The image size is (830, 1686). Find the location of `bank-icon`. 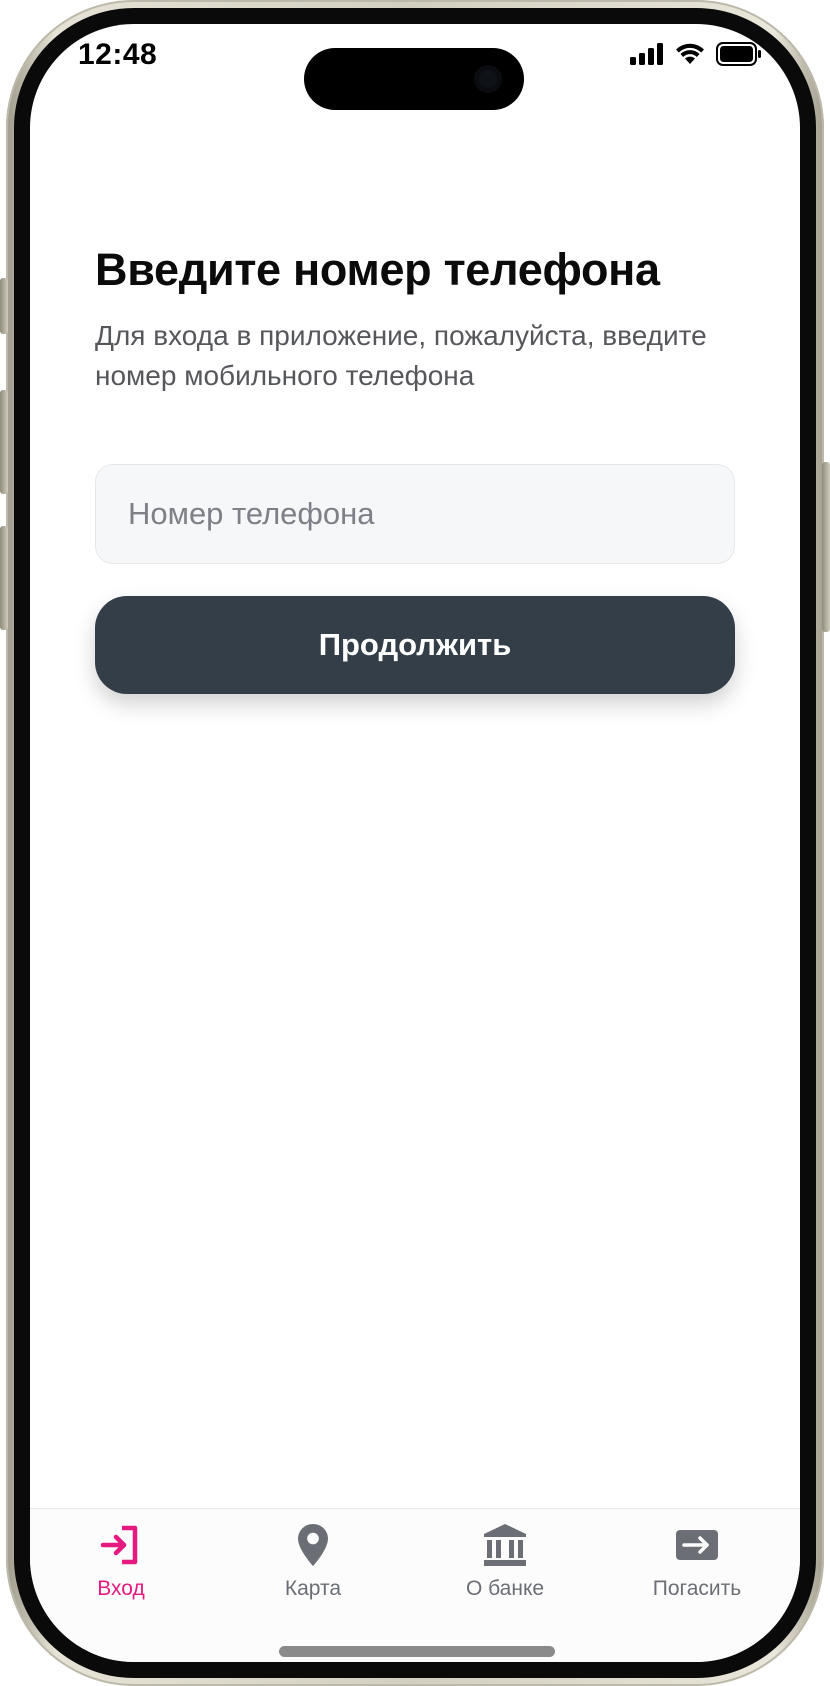

bank-icon is located at coordinates (505, 1545).